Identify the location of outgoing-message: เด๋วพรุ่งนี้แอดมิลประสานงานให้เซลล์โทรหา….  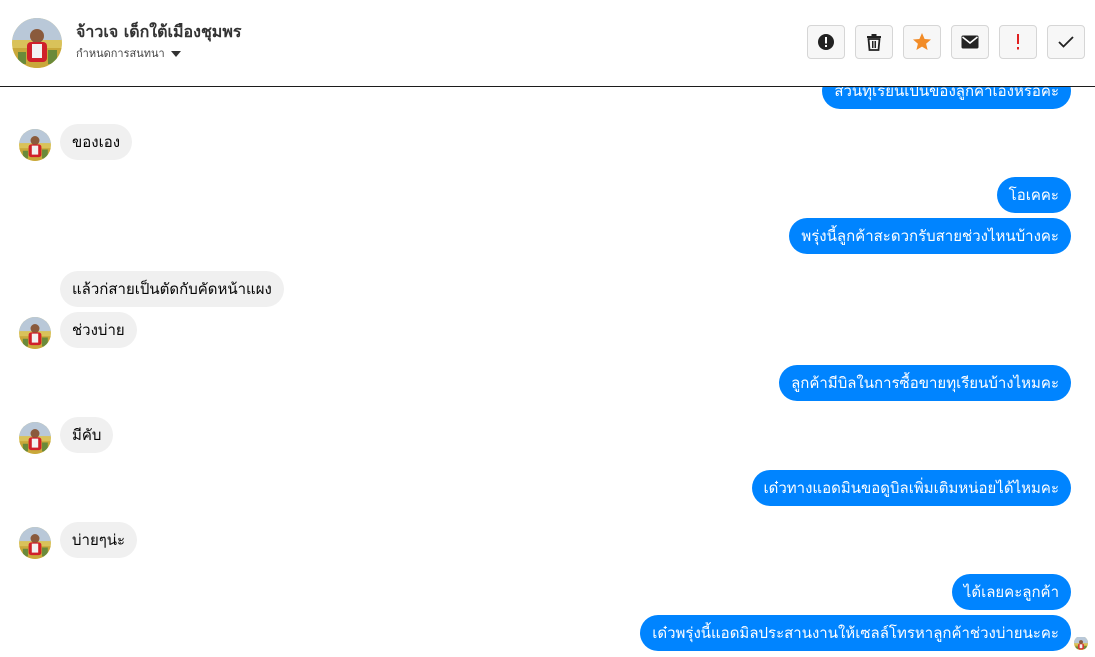
(855, 633).